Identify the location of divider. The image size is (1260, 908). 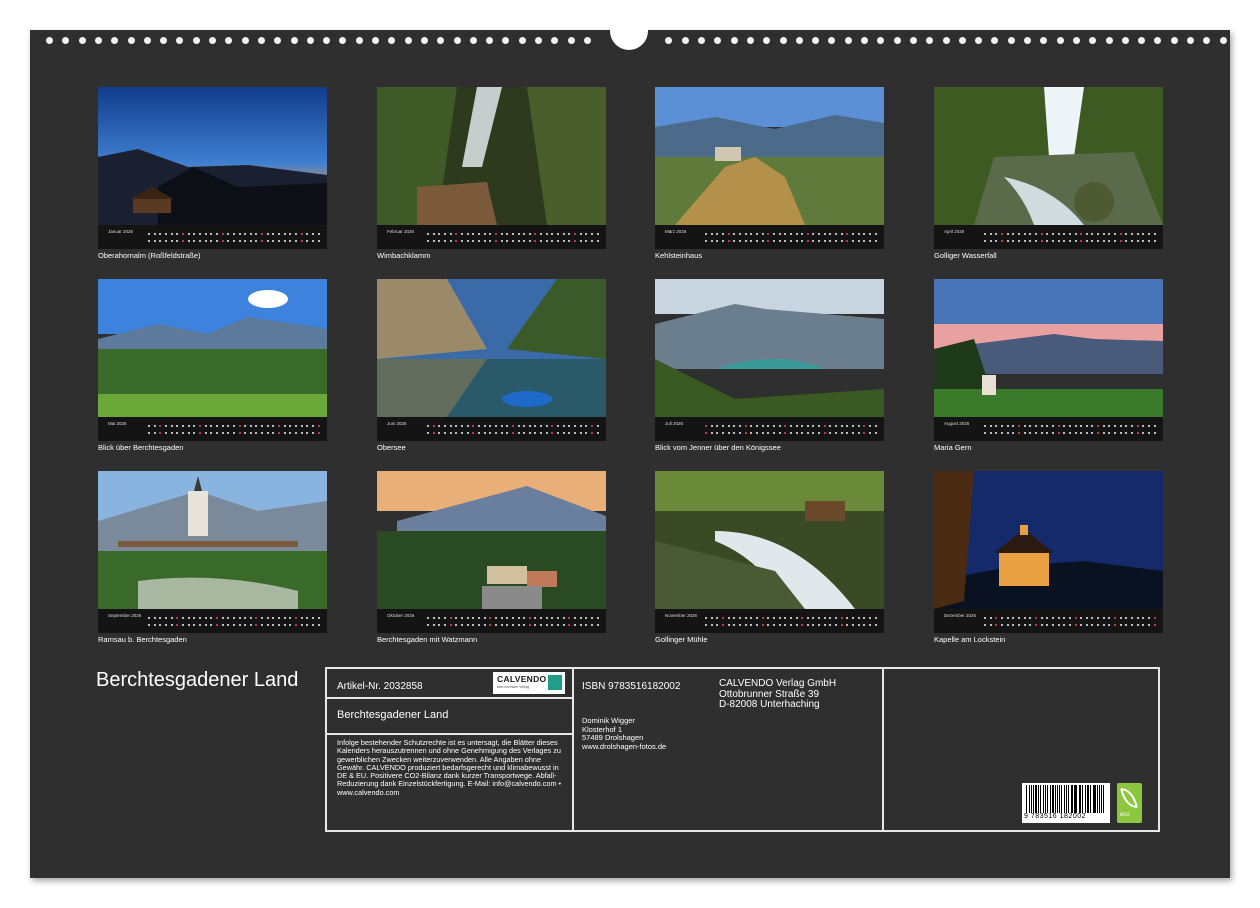
(573, 749).